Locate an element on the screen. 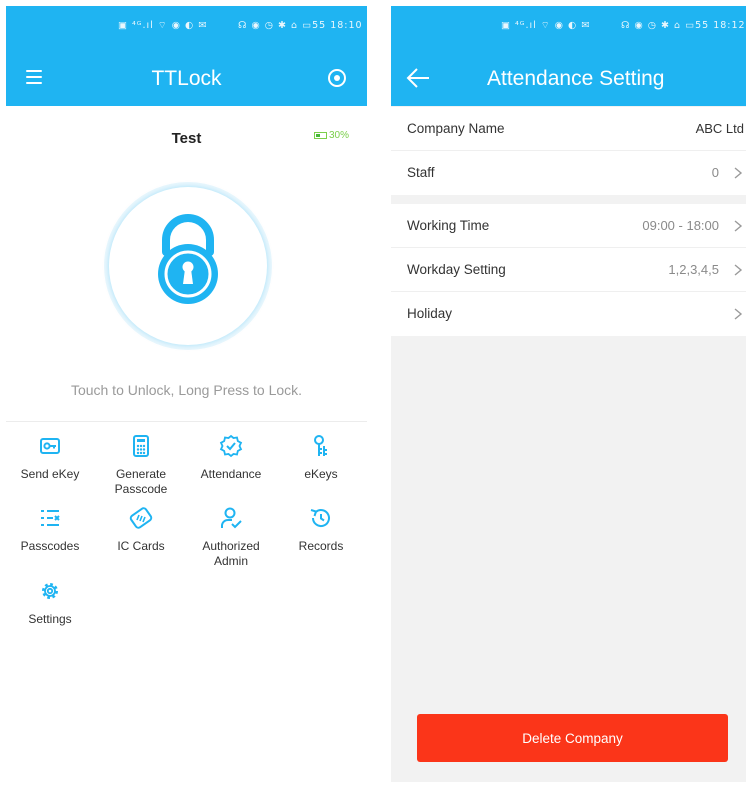 The image size is (746, 785). send-ekey-icon is located at coordinates (50, 446).